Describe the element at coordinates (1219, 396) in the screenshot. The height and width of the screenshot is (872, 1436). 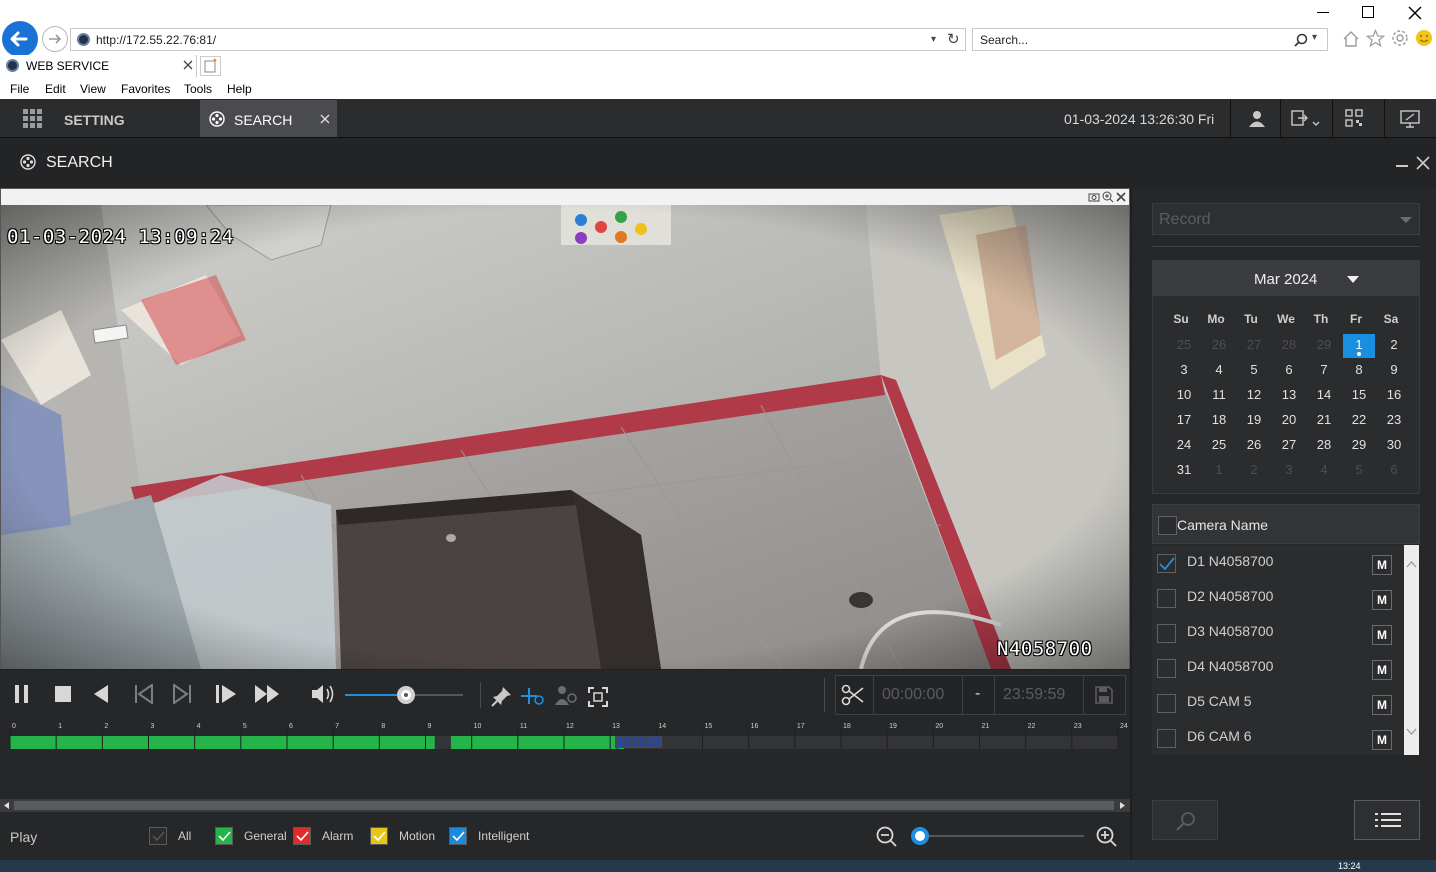
I see `calendar-day: 11` at that location.